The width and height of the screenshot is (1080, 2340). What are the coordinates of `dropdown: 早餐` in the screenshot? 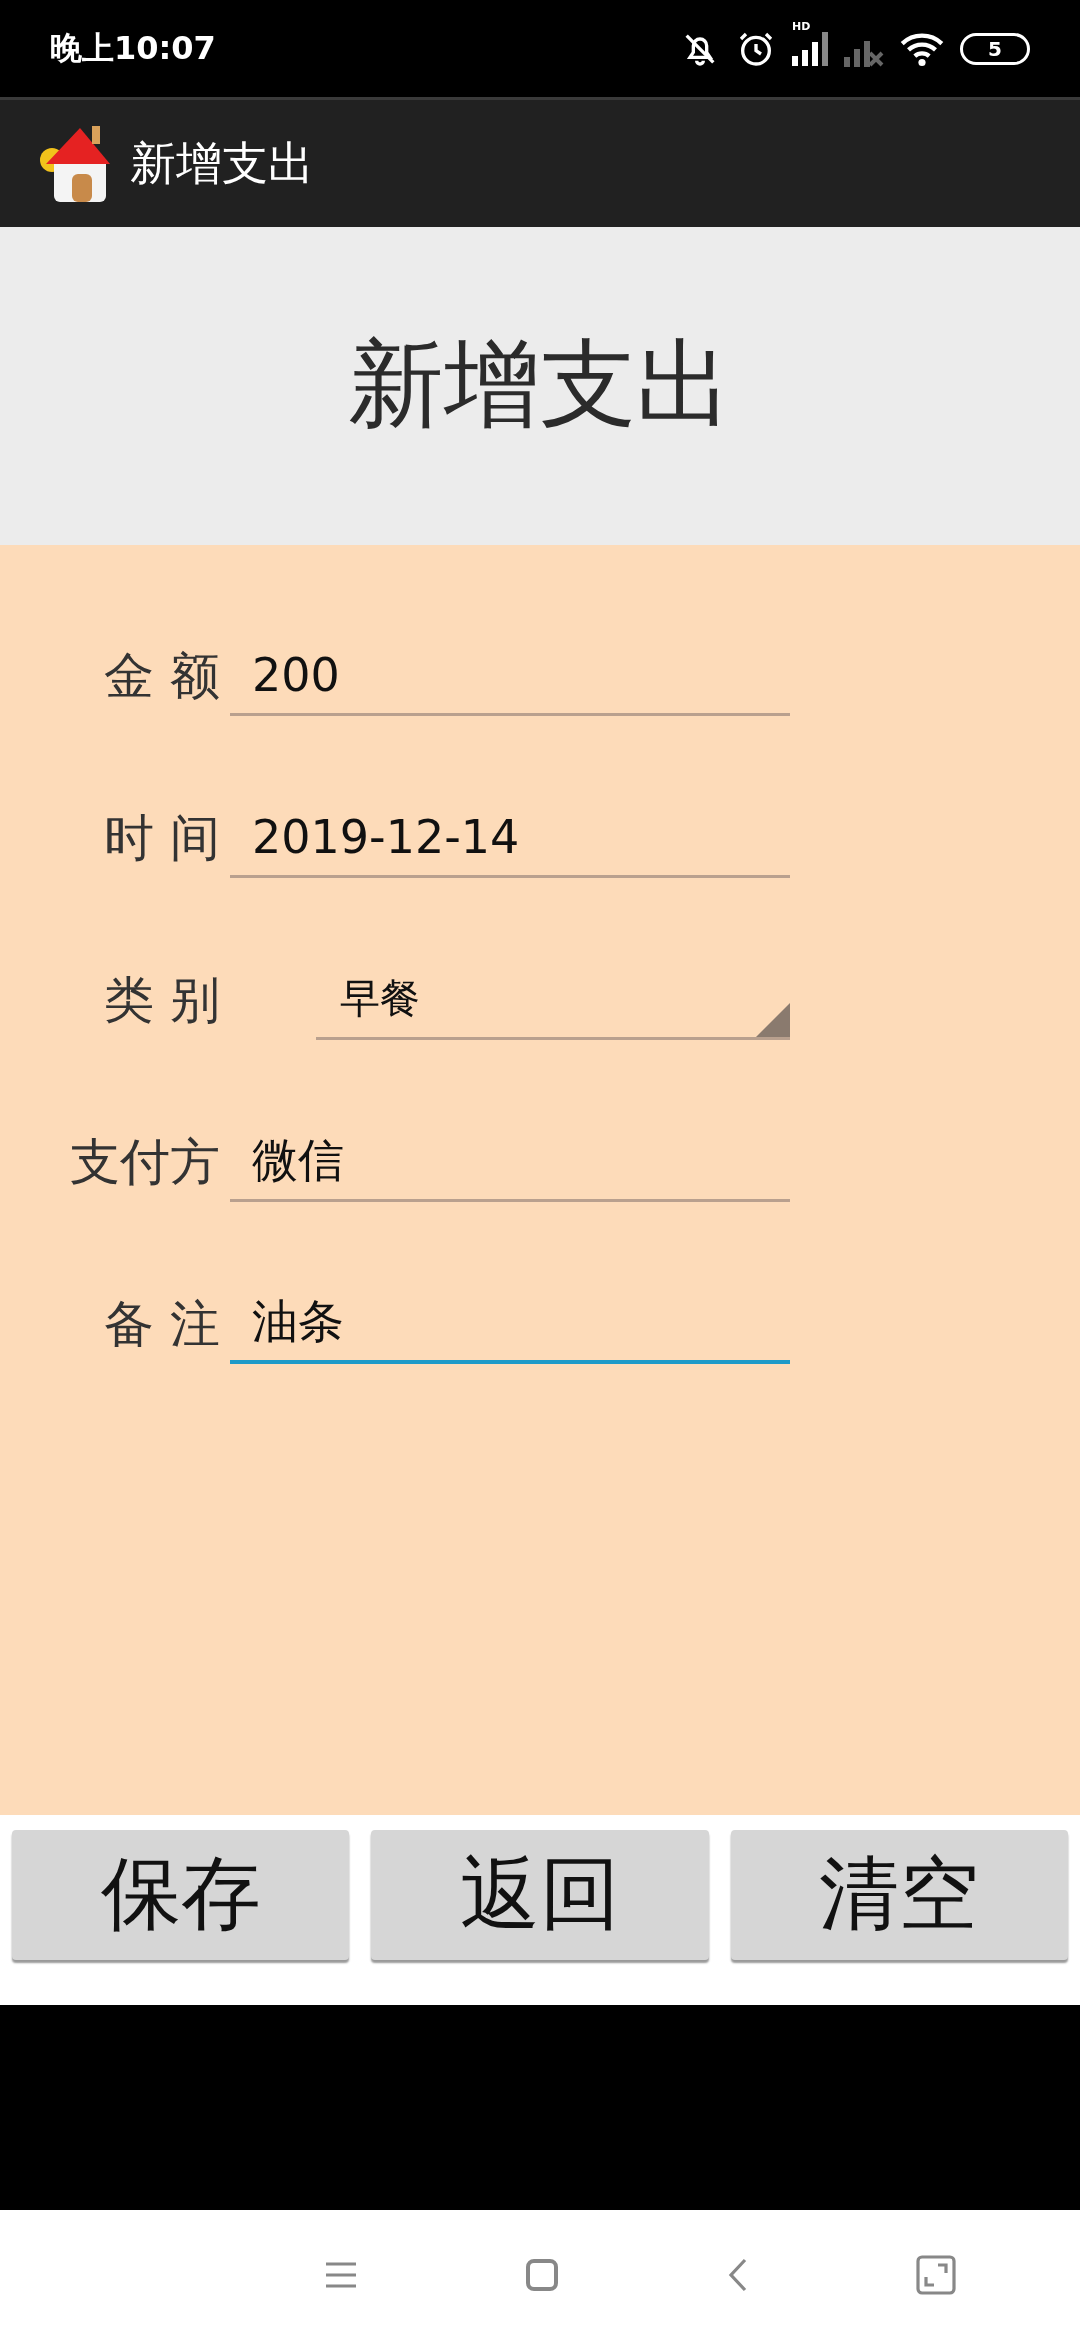 It's located at (553, 1000).